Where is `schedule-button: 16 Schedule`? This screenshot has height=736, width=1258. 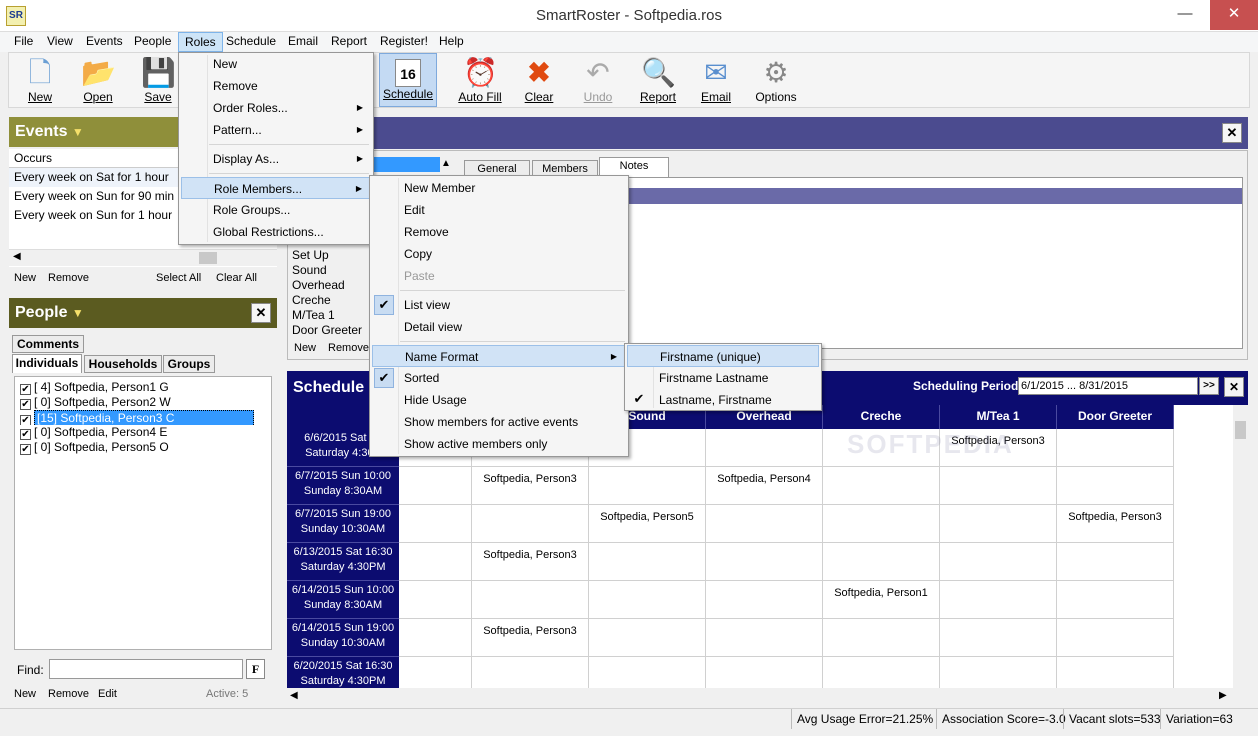 schedule-button: 16 Schedule is located at coordinates (408, 80).